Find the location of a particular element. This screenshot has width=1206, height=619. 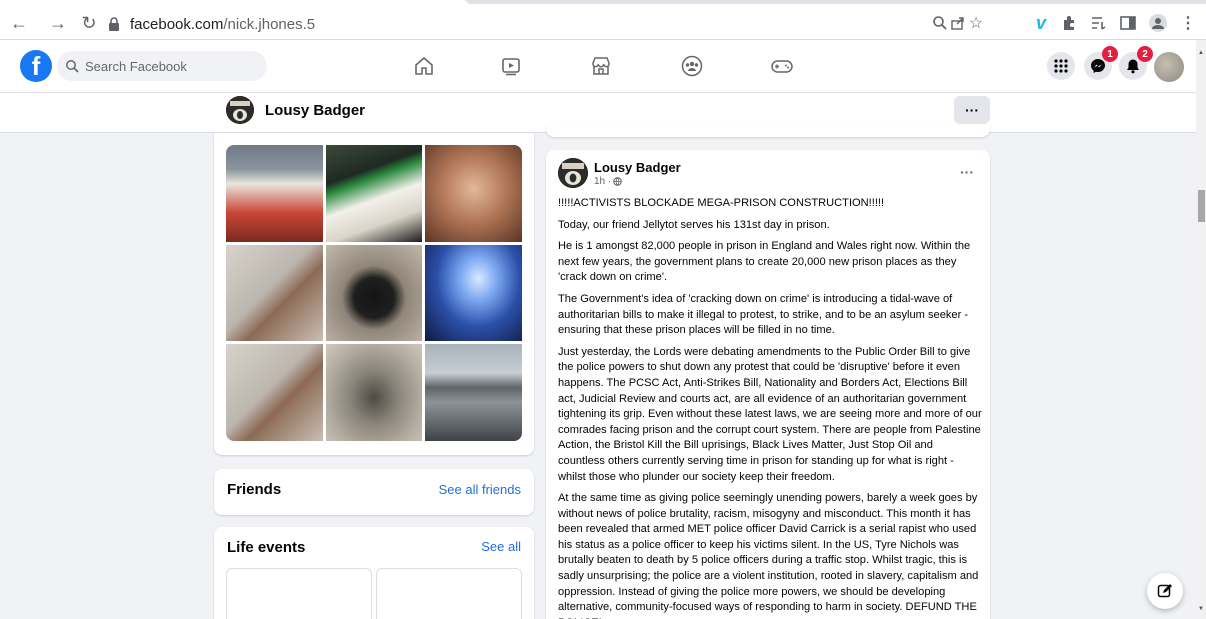

share-icon is located at coordinates (958, 23).